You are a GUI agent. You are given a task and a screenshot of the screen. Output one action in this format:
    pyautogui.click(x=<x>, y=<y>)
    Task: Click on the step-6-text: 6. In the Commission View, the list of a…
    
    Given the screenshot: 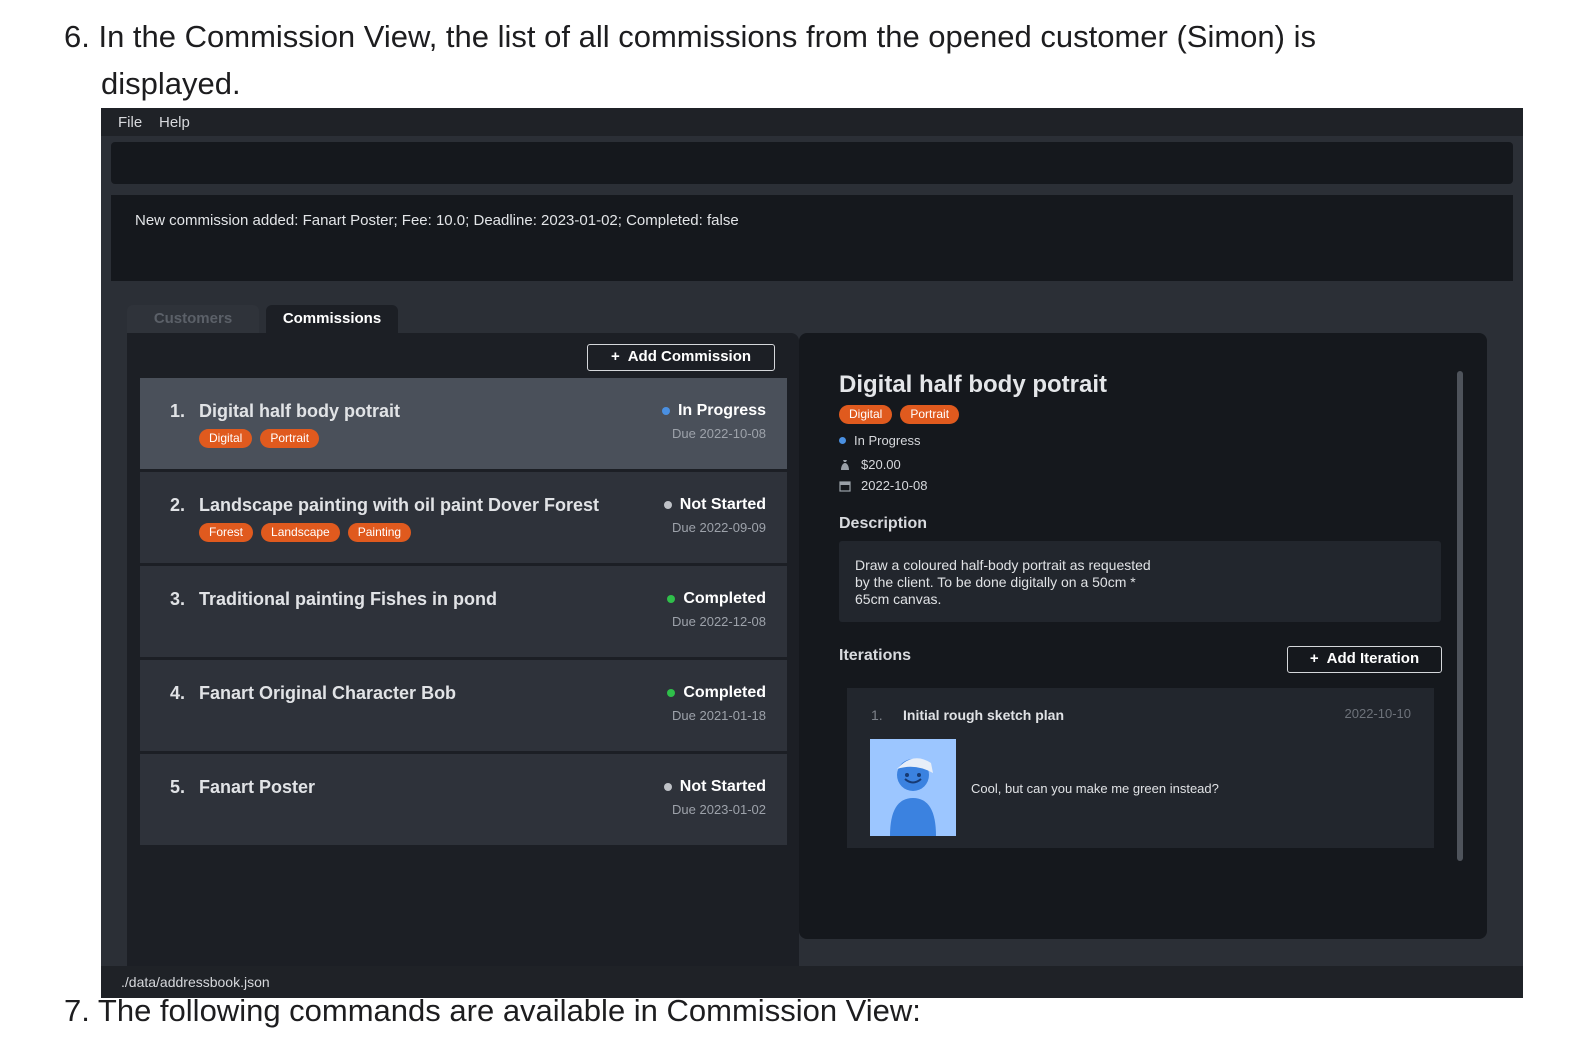 What is the action you would take?
    pyautogui.click(x=690, y=36)
    